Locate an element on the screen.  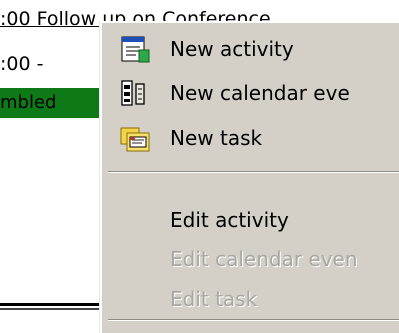
menu-item-label: Edit activity is located at coordinates (229, 220).